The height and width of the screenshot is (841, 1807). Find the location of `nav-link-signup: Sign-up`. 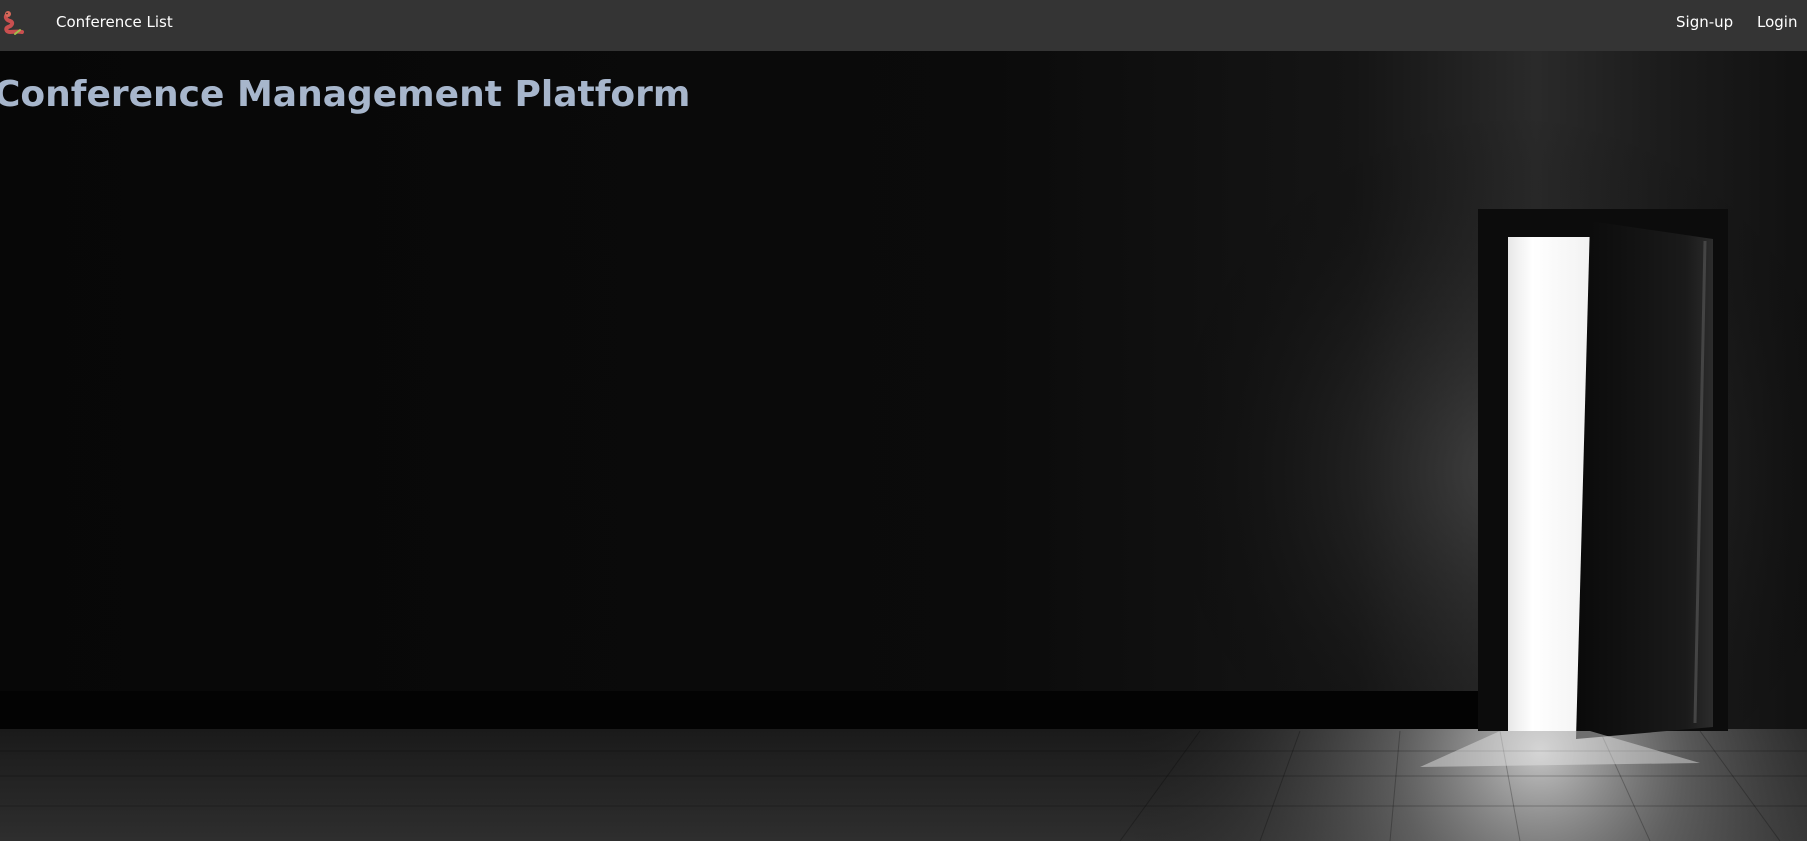

nav-link-signup: Sign-up is located at coordinates (1704, 22).